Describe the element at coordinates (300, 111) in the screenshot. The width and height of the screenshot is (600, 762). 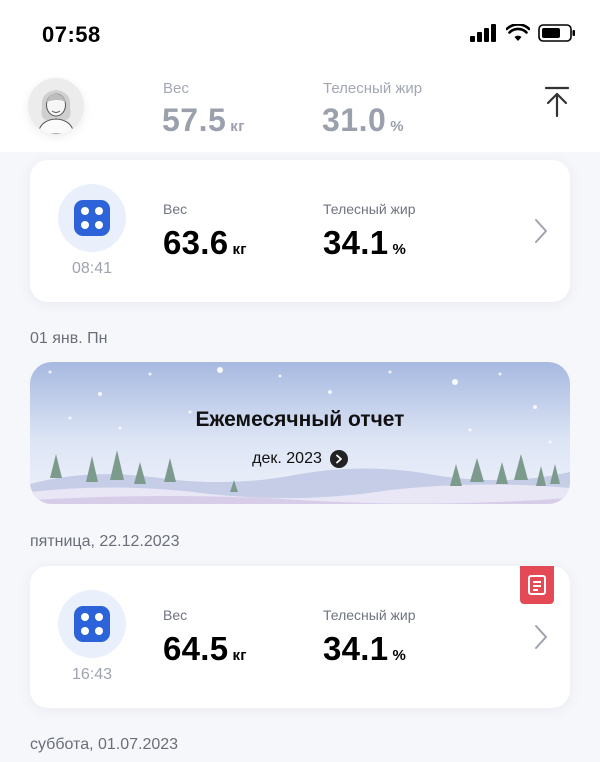
I see `summary-header: Вес 57.5 кг Телесный жир 31.0%` at that location.